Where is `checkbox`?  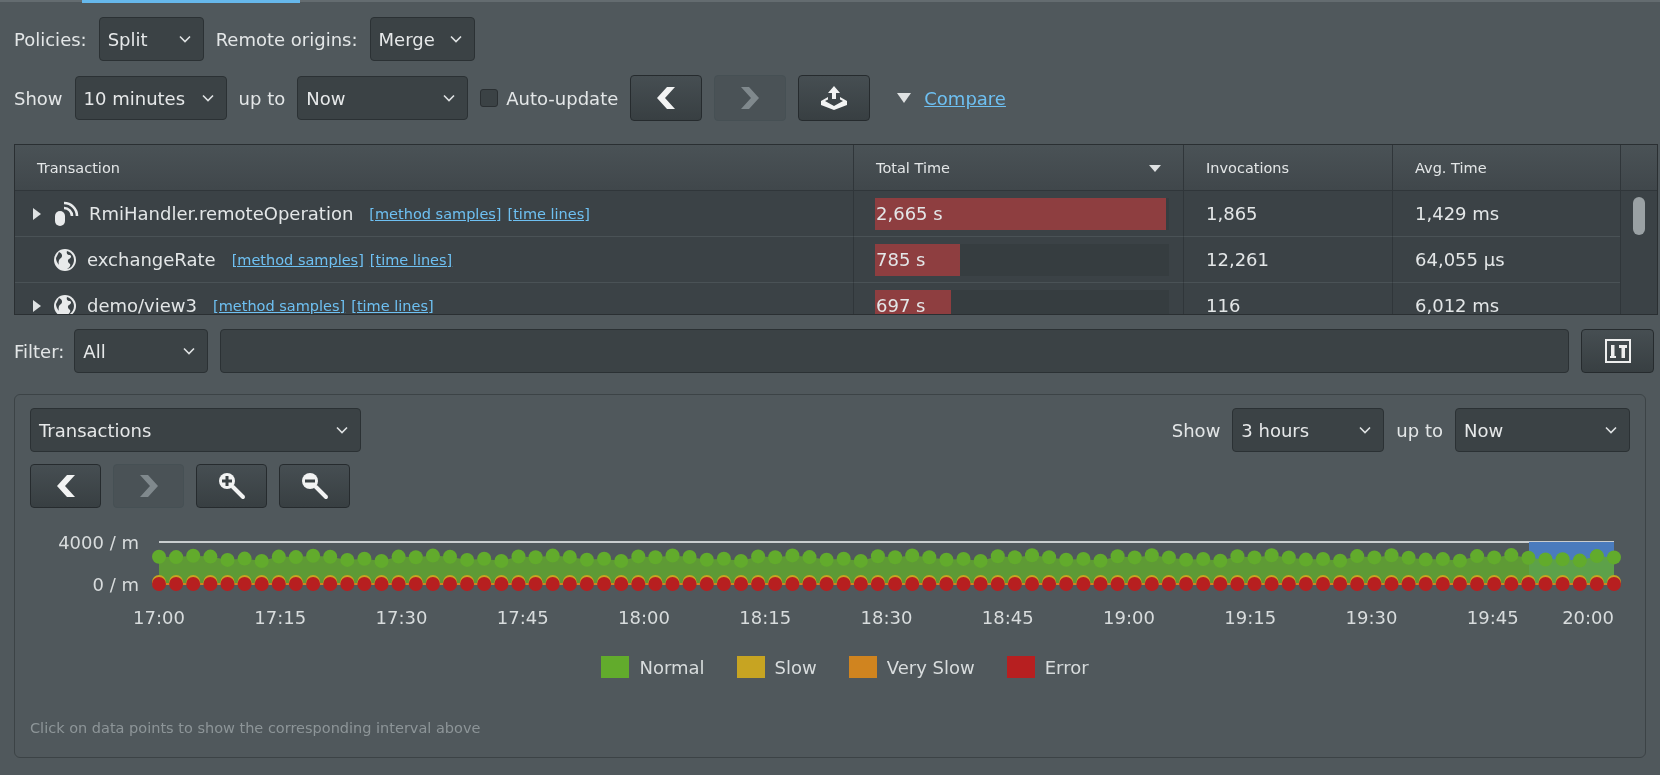 checkbox is located at coordinates (489, 98).